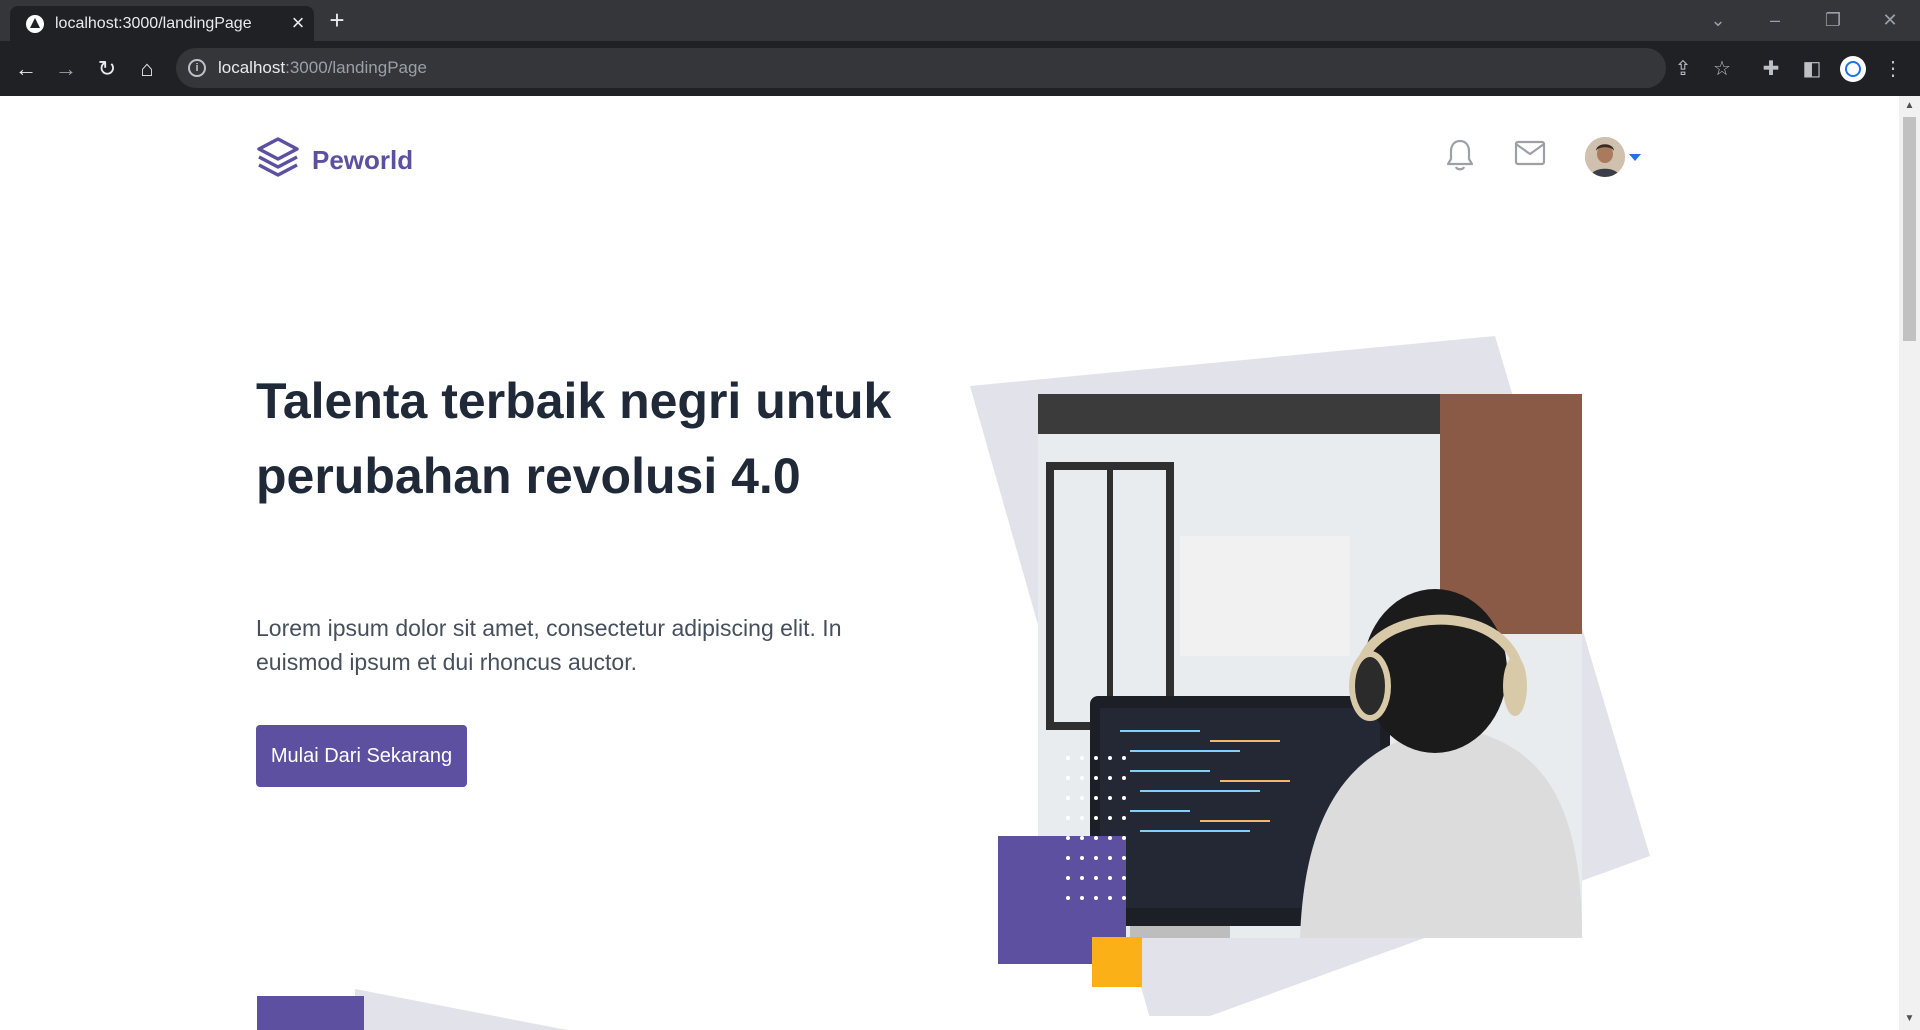 The width and height of the screenshot is (1920, 1030). What do you see at coordinates (1909, 106) in the screenshot?
I see `scroll-up-arrow-icon: ▲` at bounding box center [1909, 106].